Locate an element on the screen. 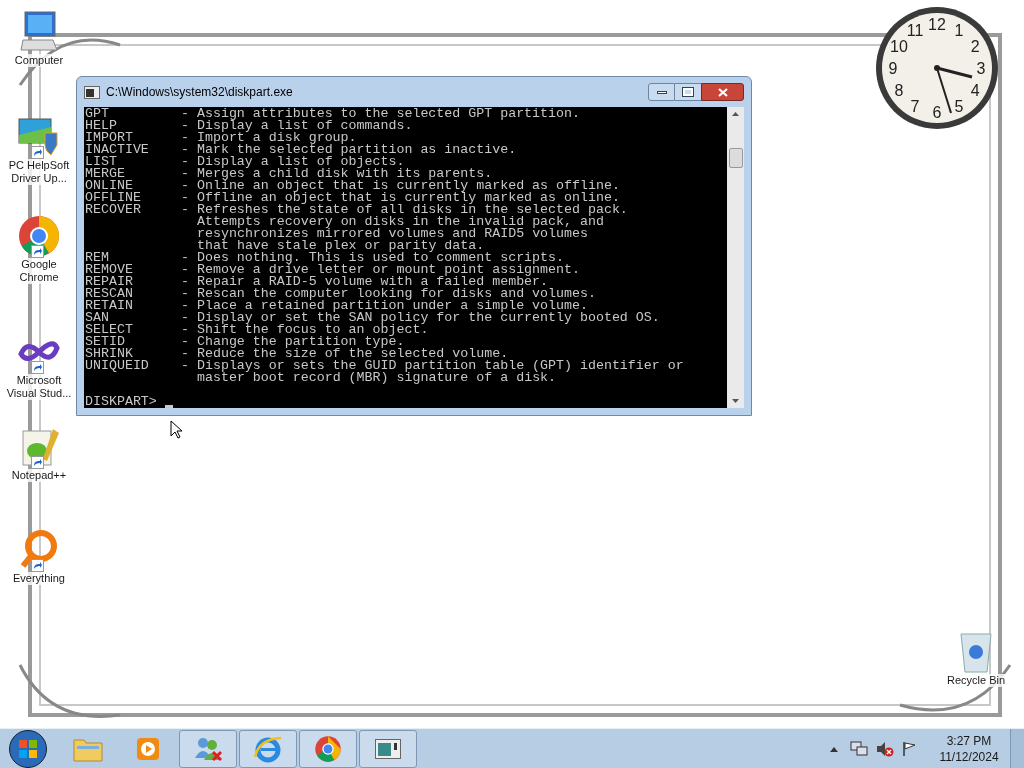 The image size is (1024, 768). command-description: - Import a disk group. is located at coordinates (269, 138).